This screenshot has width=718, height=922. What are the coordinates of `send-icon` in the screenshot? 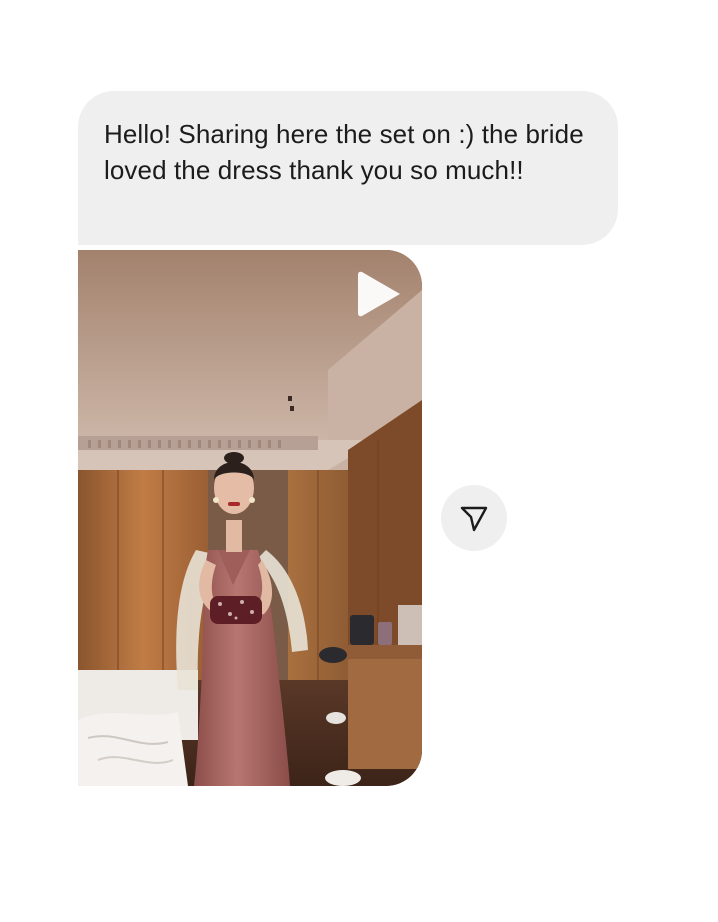 It's located at (474, 519).